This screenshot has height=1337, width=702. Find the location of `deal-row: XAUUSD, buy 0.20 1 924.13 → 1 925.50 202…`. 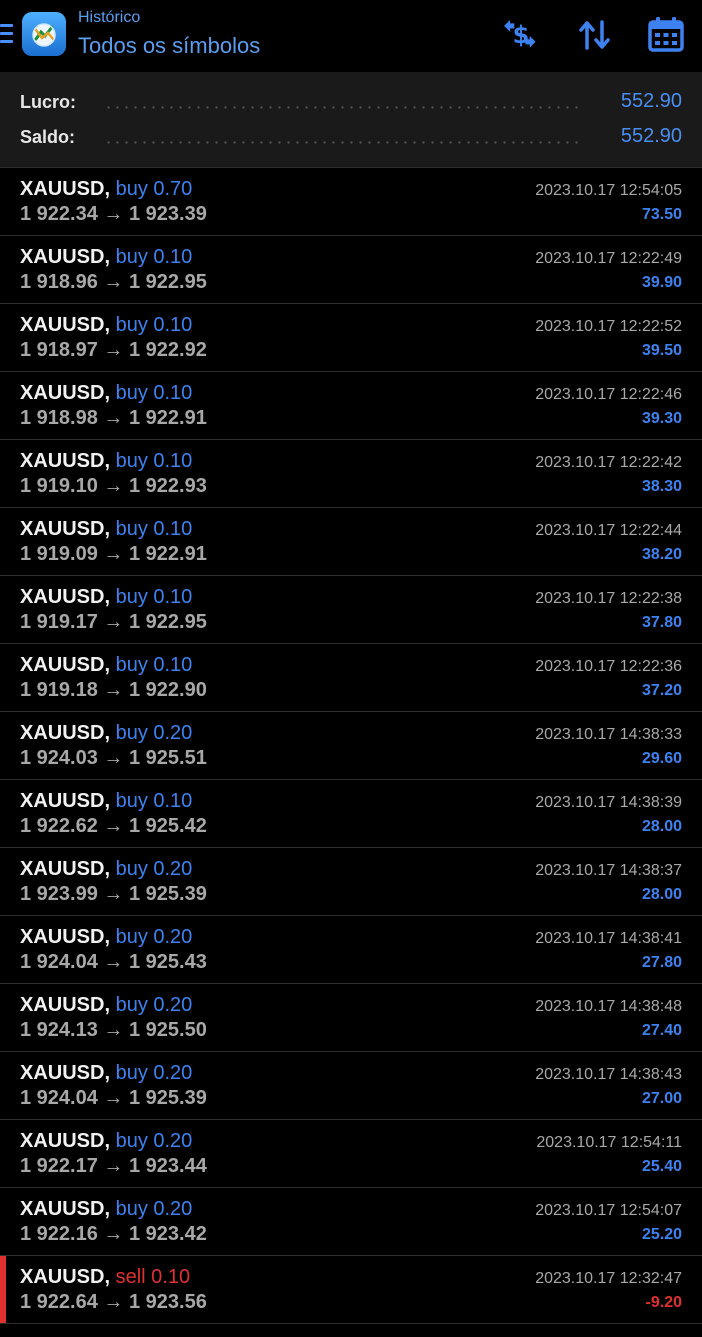

deal-row: XAUUSD, buy 0.20 1 924.13 → 1 925.50 202… is located at coordinates (351, 1017).